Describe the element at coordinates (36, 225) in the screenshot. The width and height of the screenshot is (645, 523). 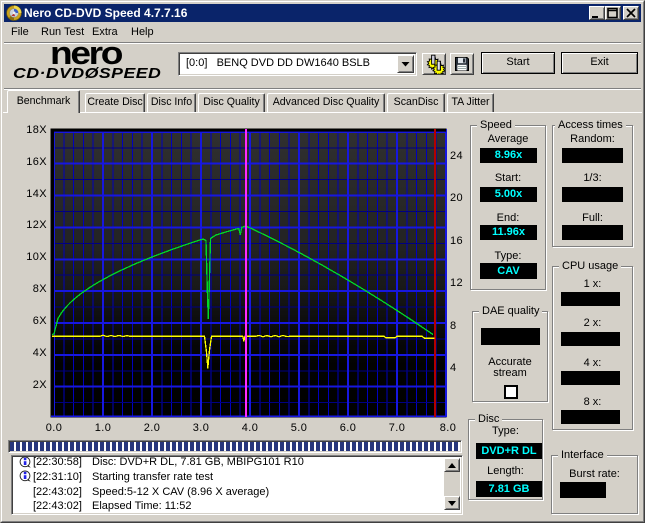
I see `svg-text: 12X` at that location.